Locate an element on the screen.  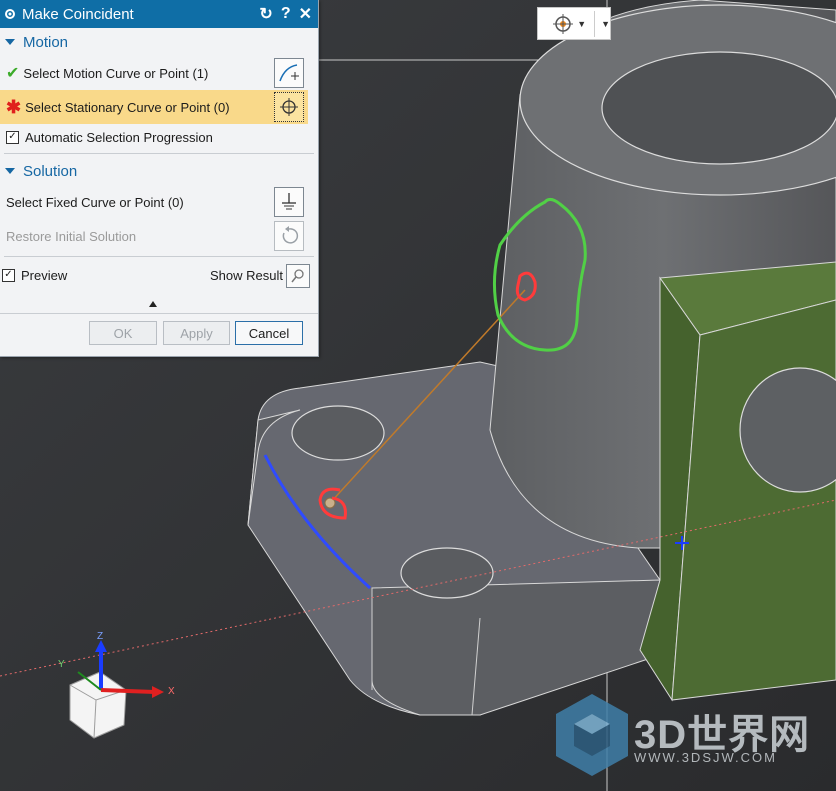
fixed-selection-button is located at coordinates (289, 202).